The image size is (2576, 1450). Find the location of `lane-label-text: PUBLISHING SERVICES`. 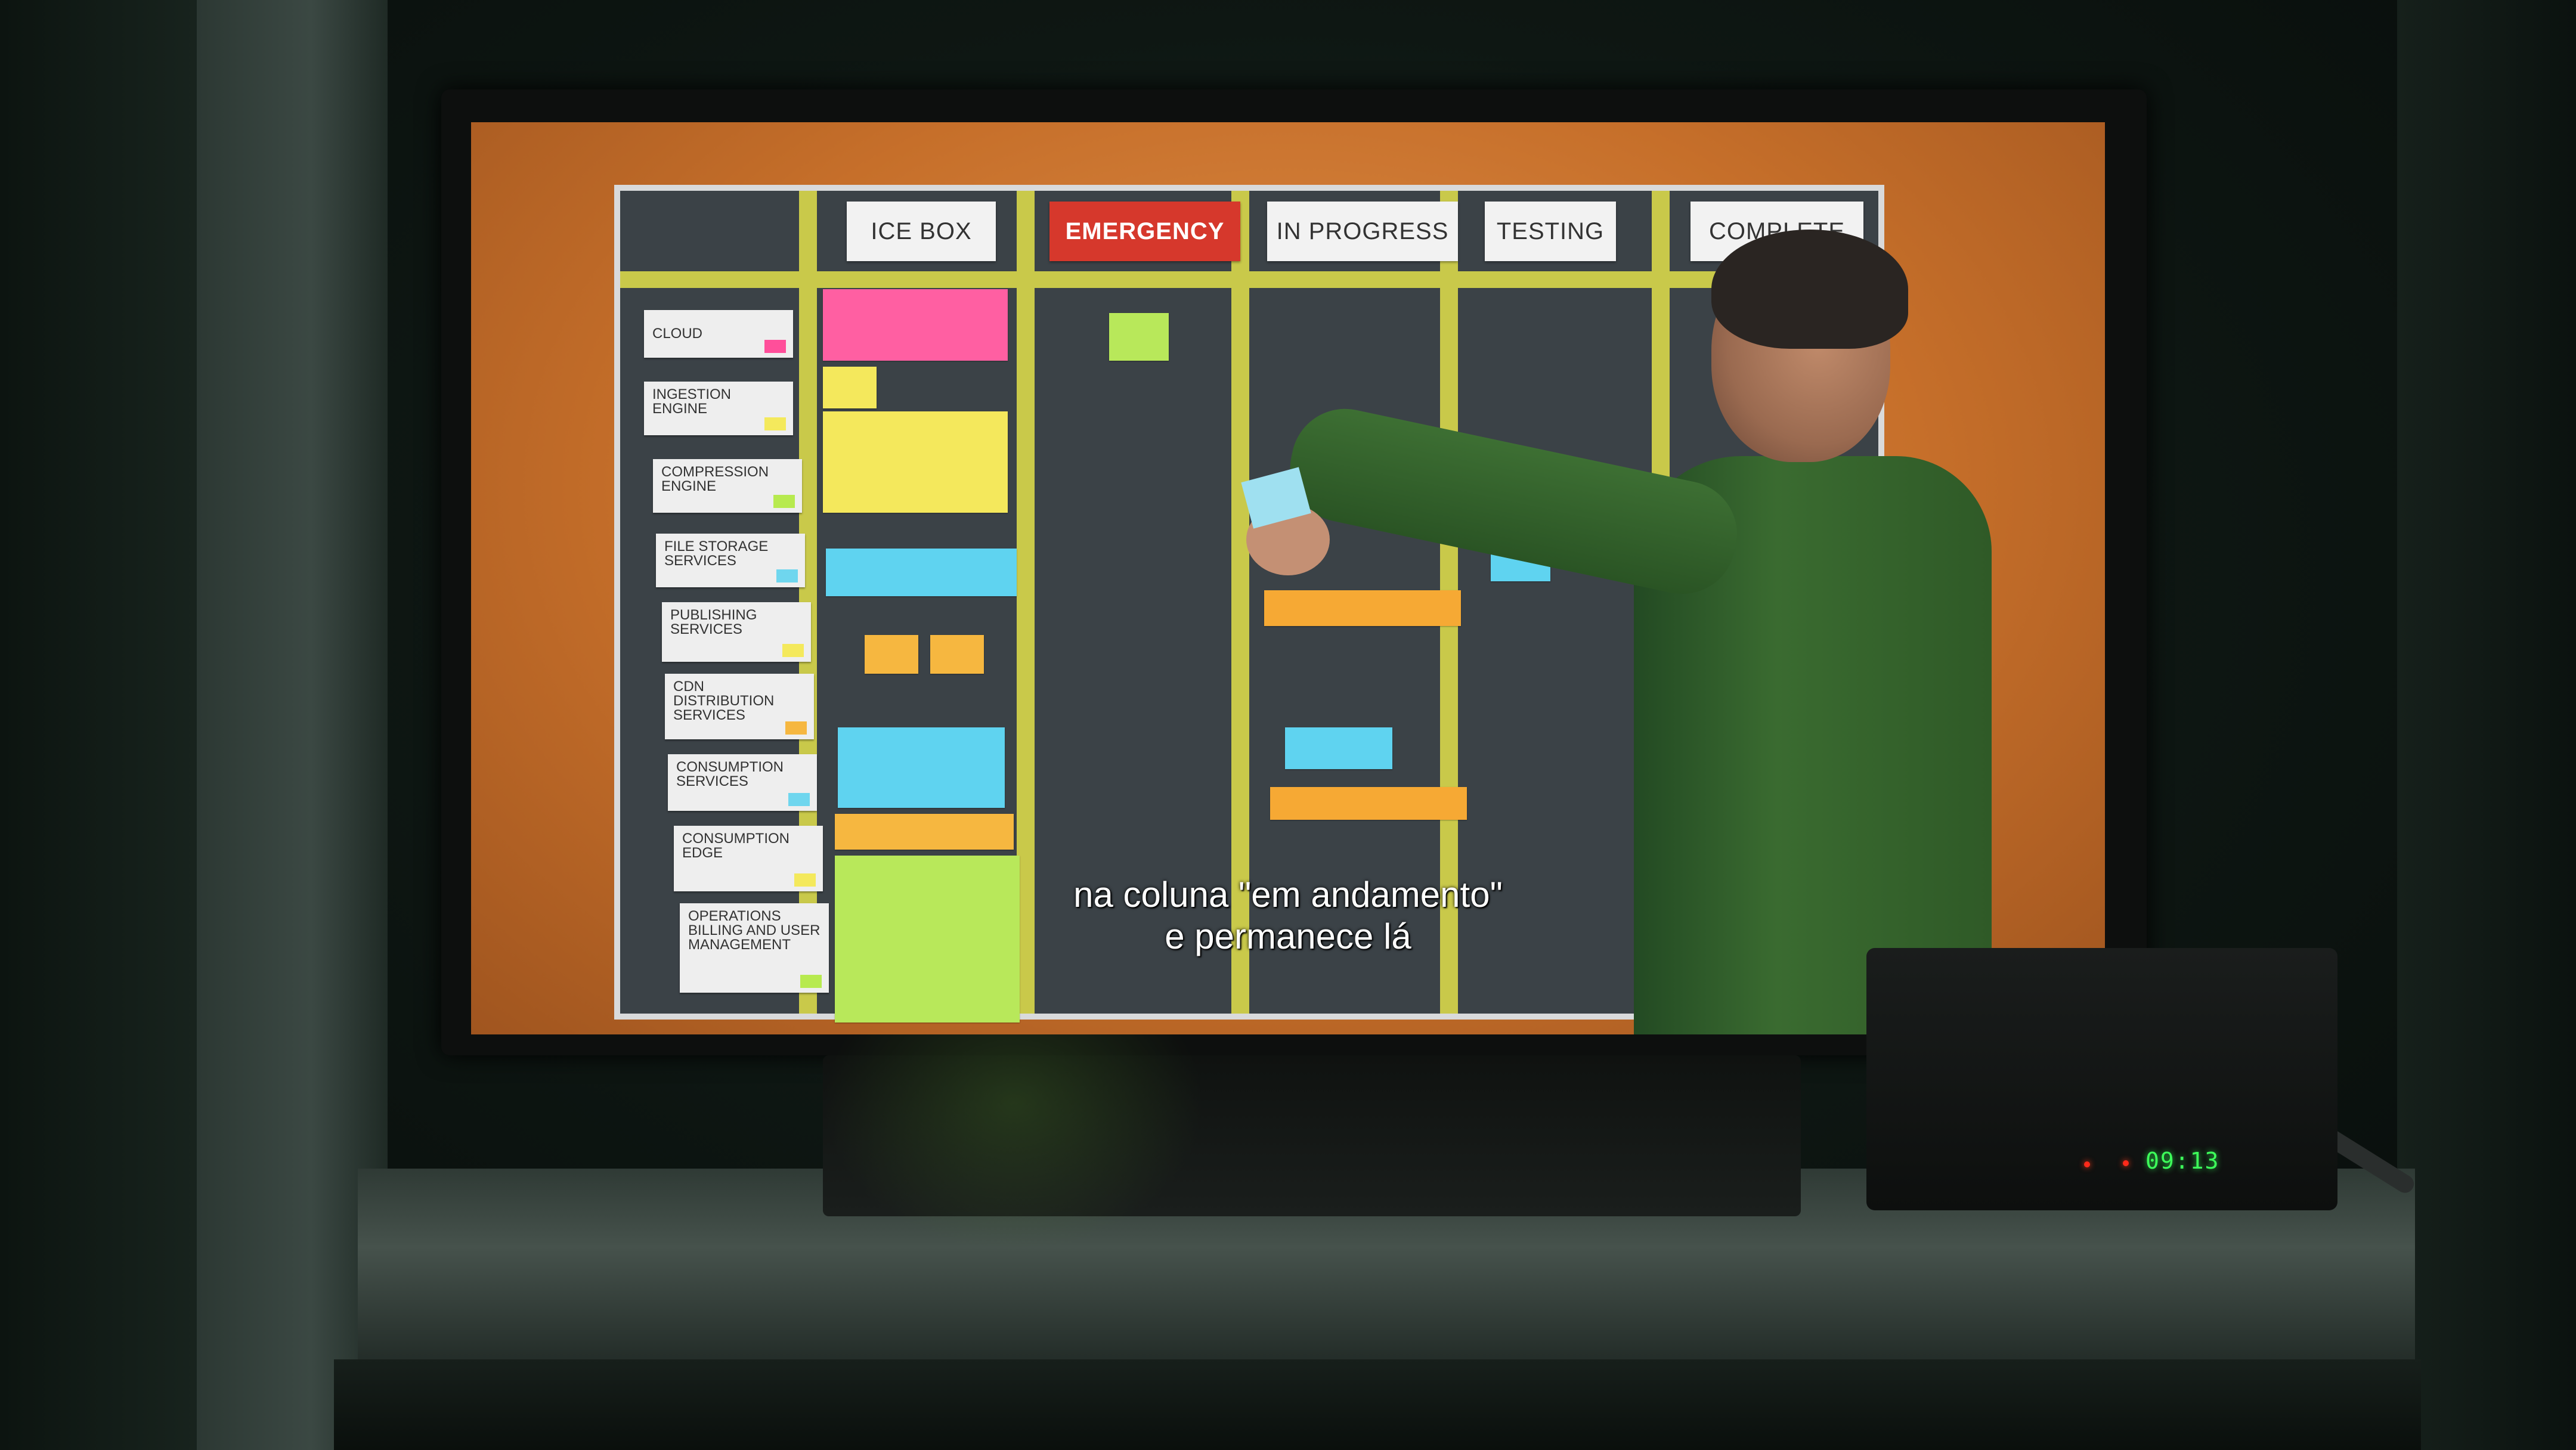

lane-label-text: PUBLISHING SERVICES is located at coordinates (713, 622).